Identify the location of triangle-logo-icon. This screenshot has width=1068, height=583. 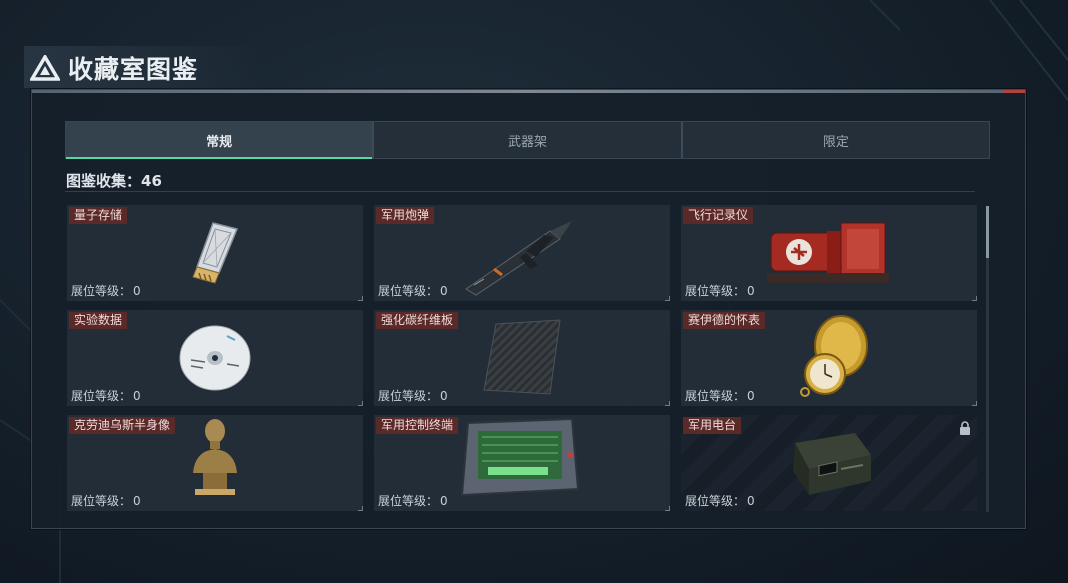
(45, 68).